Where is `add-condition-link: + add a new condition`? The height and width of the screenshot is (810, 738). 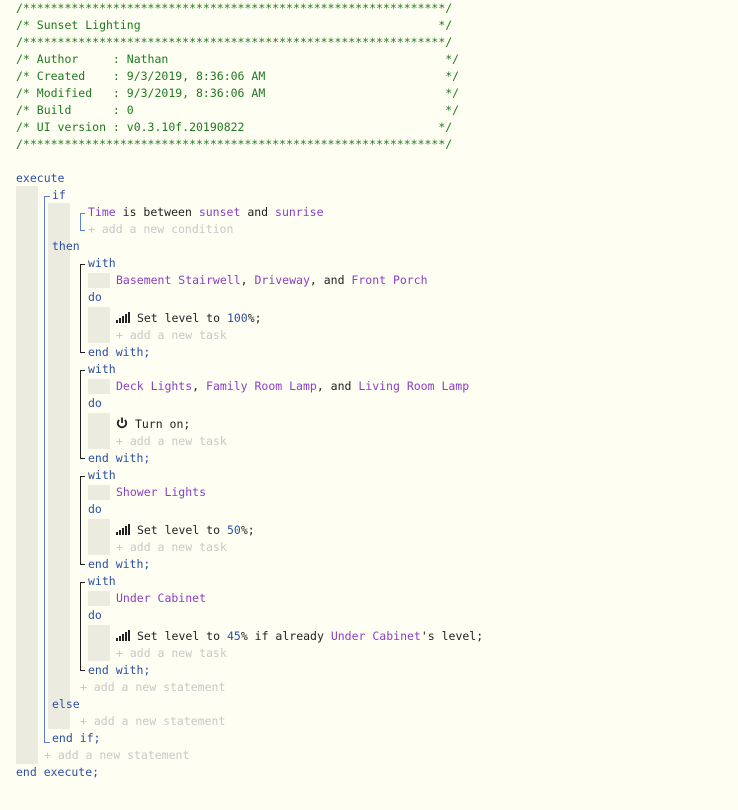
add-condition-link: + add a new condition is located at coordinates (160, 229).